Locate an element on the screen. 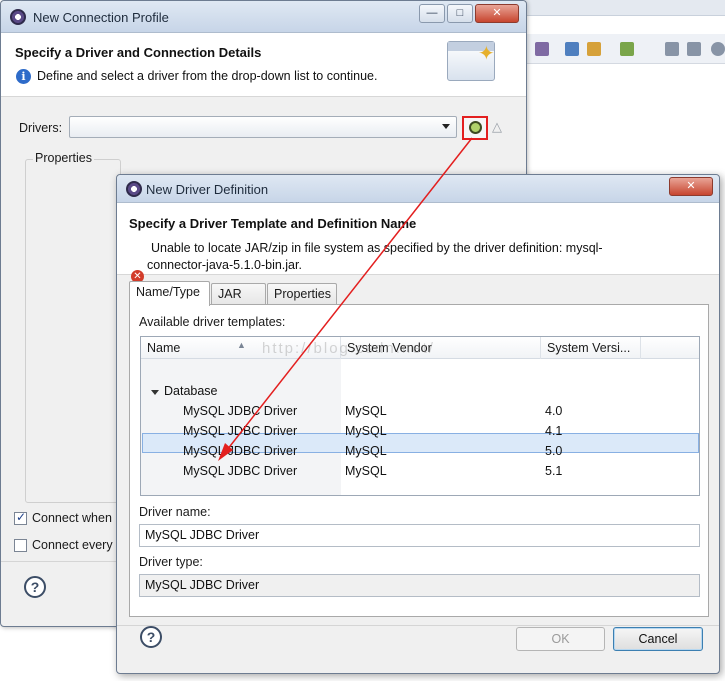  cancel-button: Cancel is located at coordinates (658, 639).